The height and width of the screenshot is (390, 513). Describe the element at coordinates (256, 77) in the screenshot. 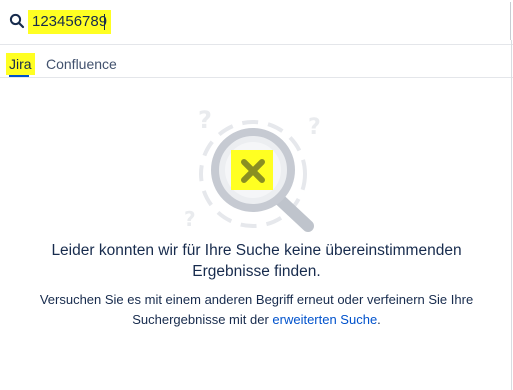

I see `tab-divider` at that location.